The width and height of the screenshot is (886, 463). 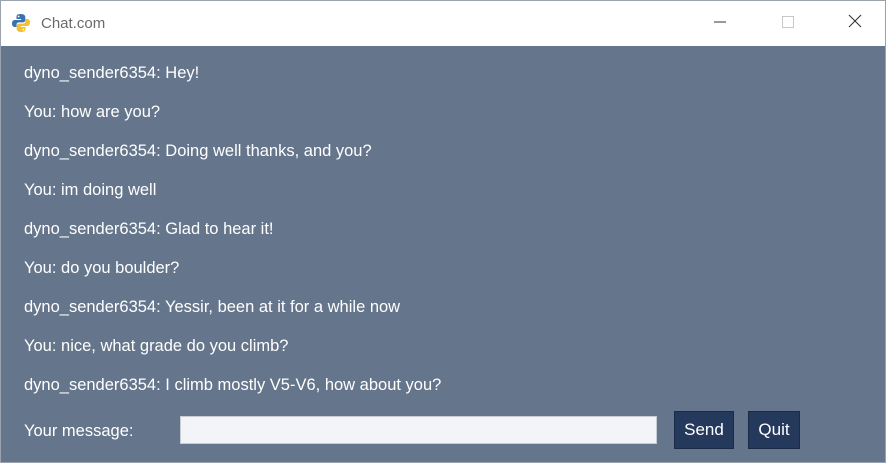 What do you see at coordinates (73, 23) in the screenshot?
I see `window-title: Chat.com` at bounding box center [73, 23].